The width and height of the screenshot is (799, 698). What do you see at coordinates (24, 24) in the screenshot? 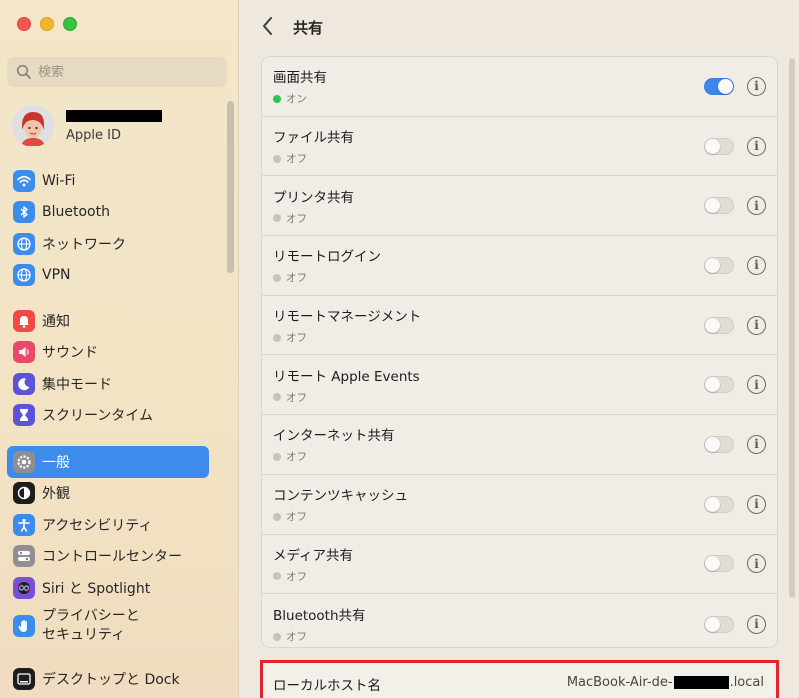
I see `close-window-button` at bounding box center [24, 24].